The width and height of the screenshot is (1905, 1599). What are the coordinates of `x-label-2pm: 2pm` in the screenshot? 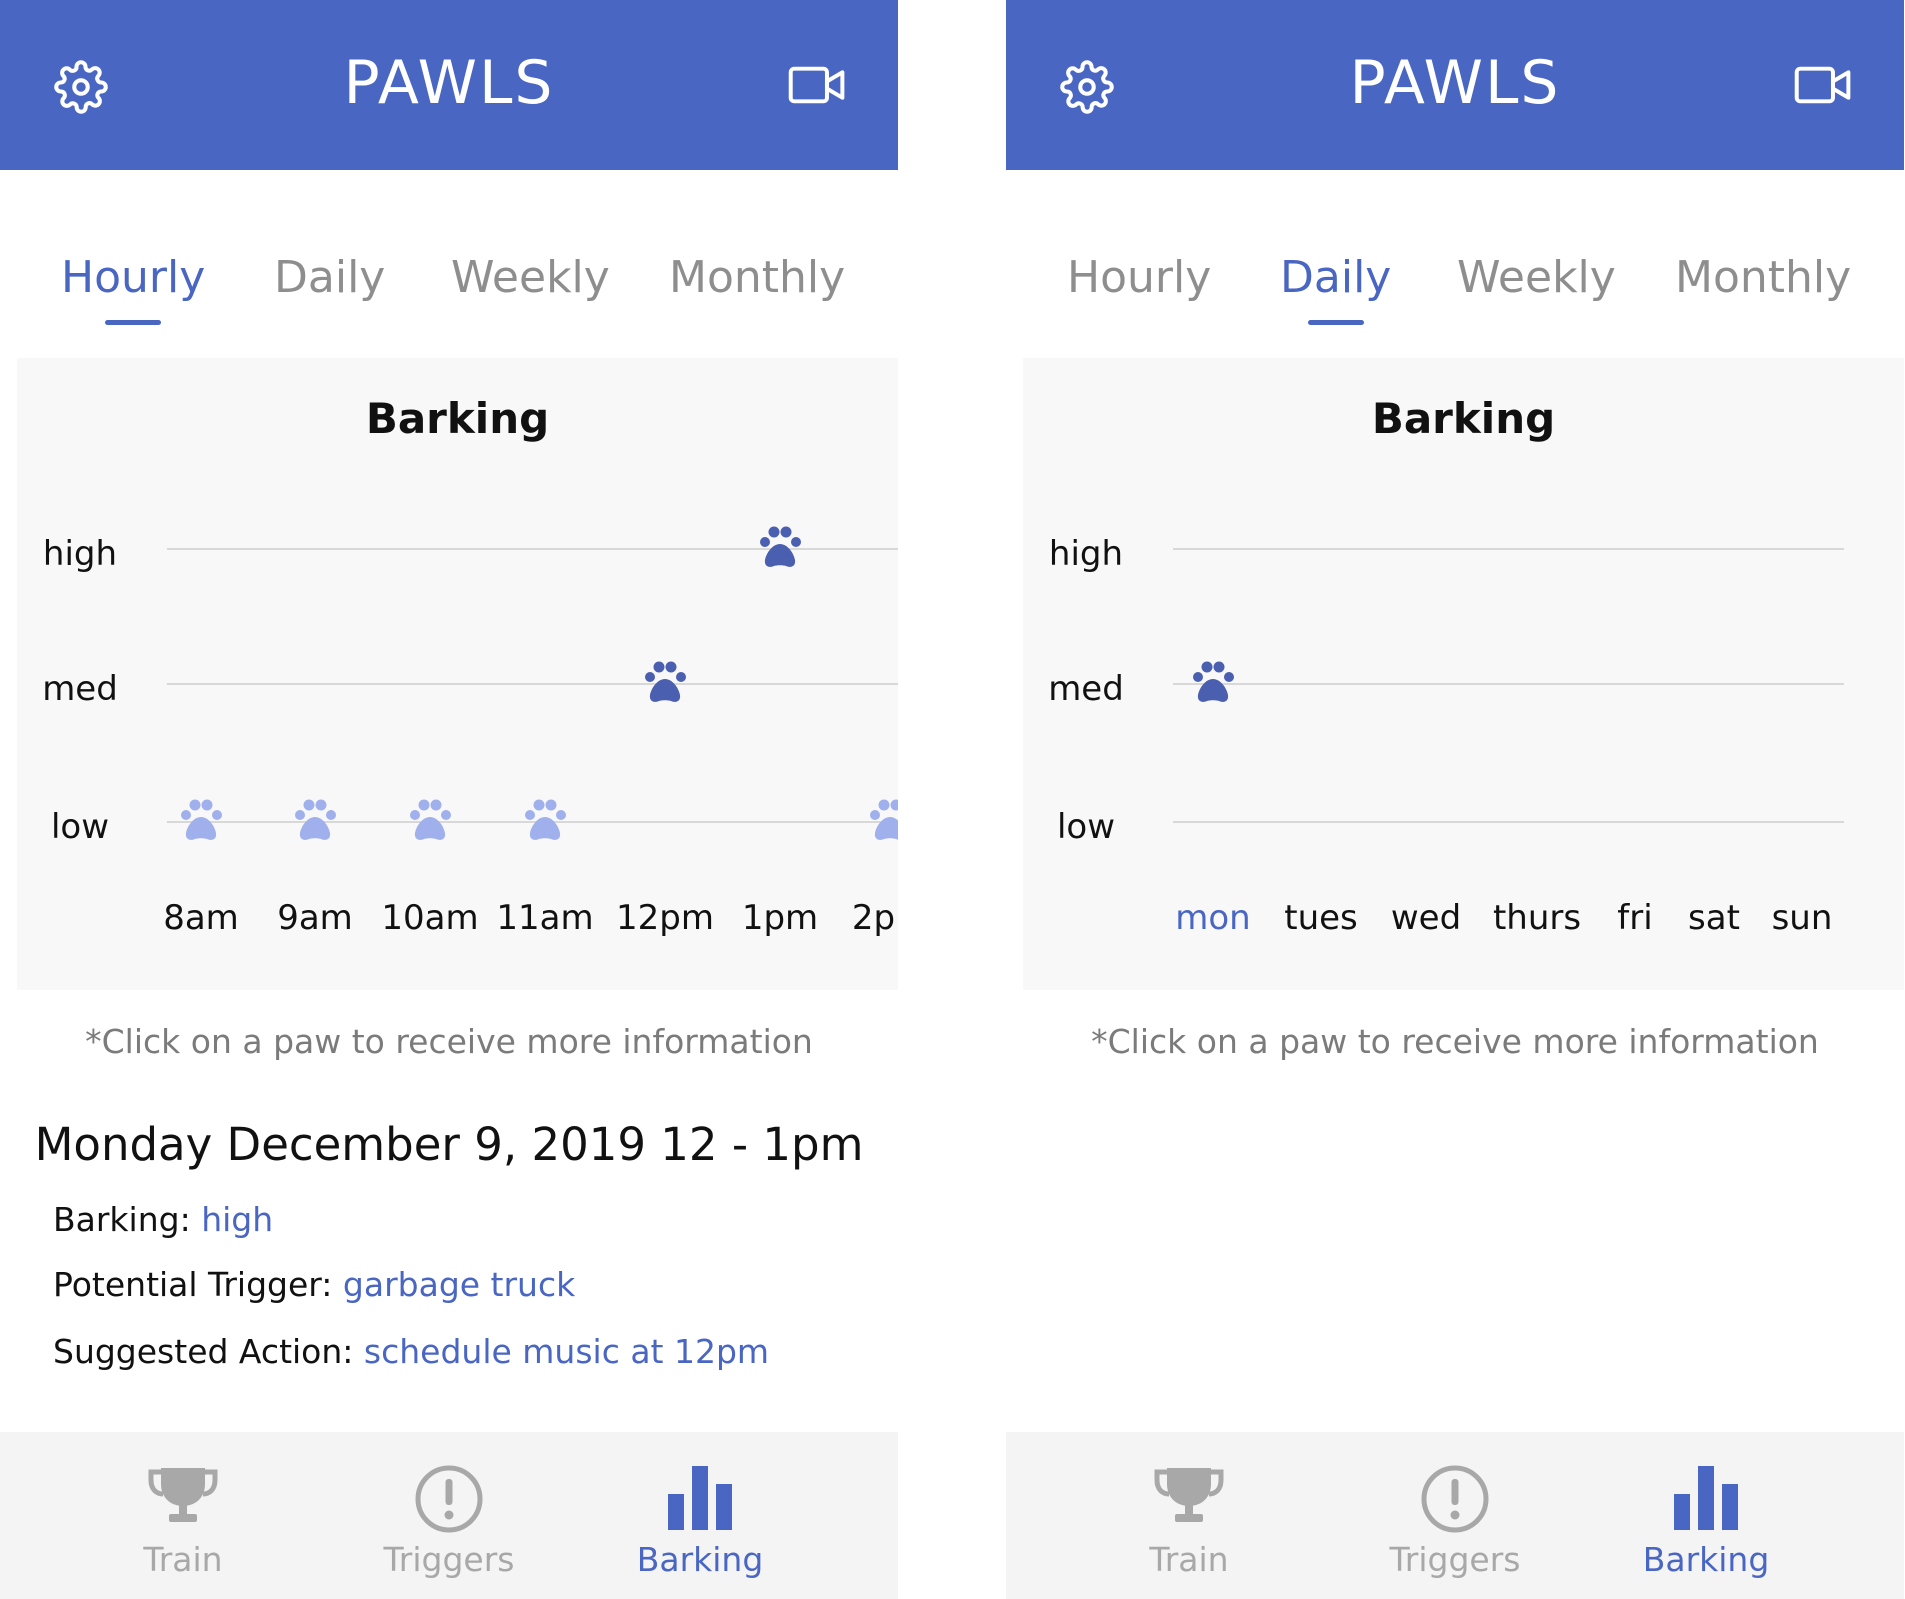 It's located at (874, 918).